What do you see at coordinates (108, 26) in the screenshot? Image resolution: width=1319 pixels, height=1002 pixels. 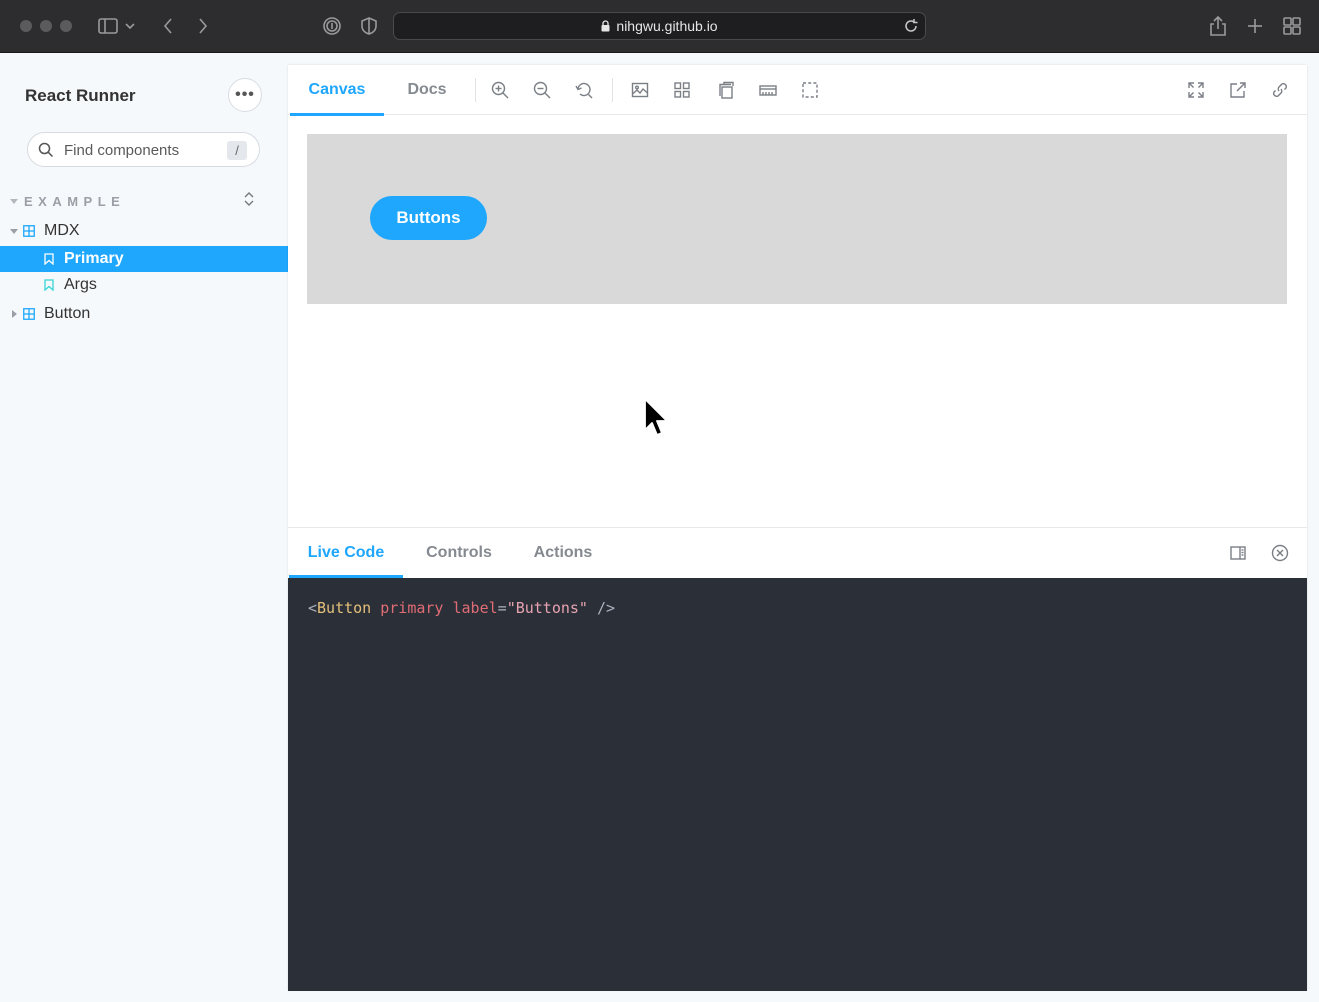 I see `sidebar-toggle-icon` at bounding box center [108, 26].